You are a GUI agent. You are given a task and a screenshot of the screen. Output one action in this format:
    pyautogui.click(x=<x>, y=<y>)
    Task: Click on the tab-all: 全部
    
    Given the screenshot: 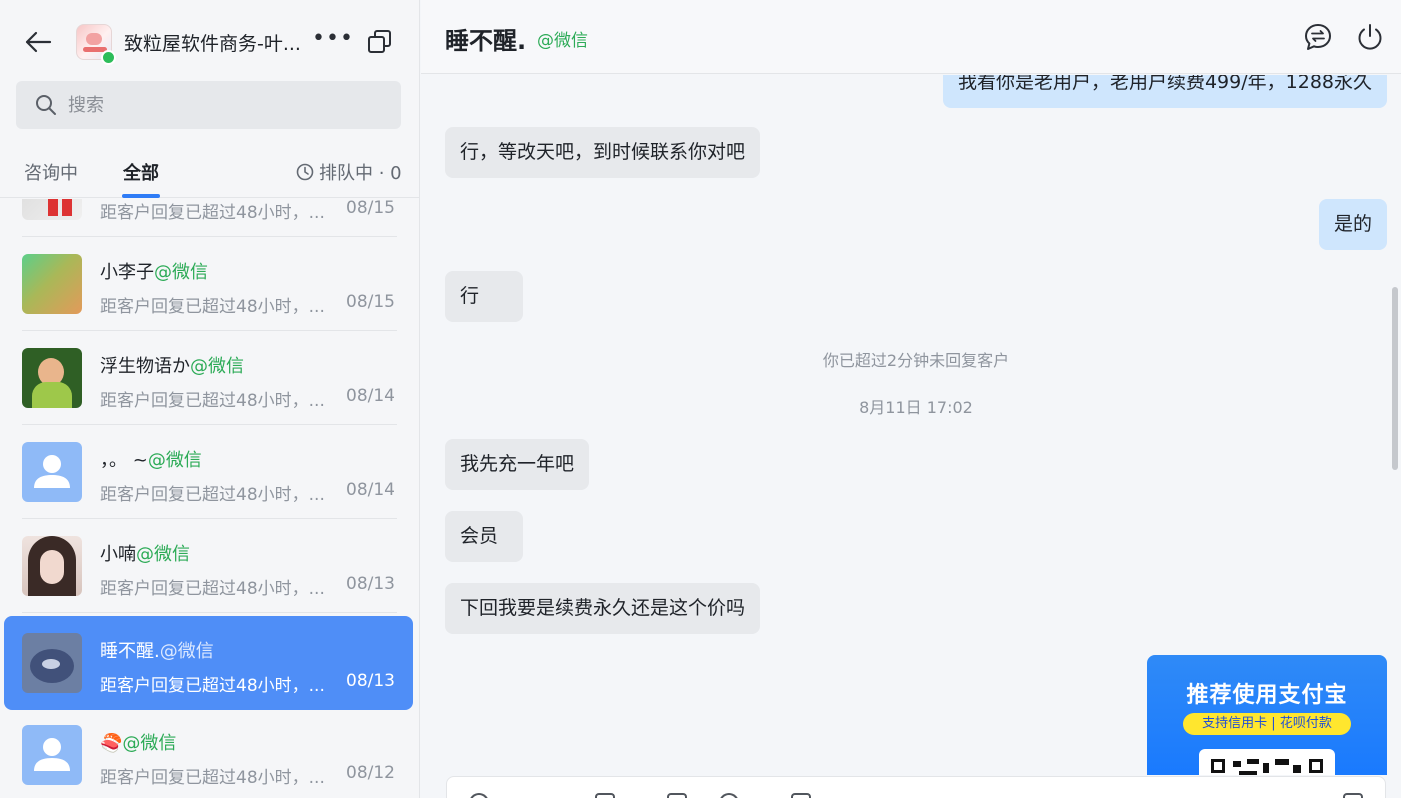 What is the action you would take?
    pyautogui.click(x=141, y=172)
    